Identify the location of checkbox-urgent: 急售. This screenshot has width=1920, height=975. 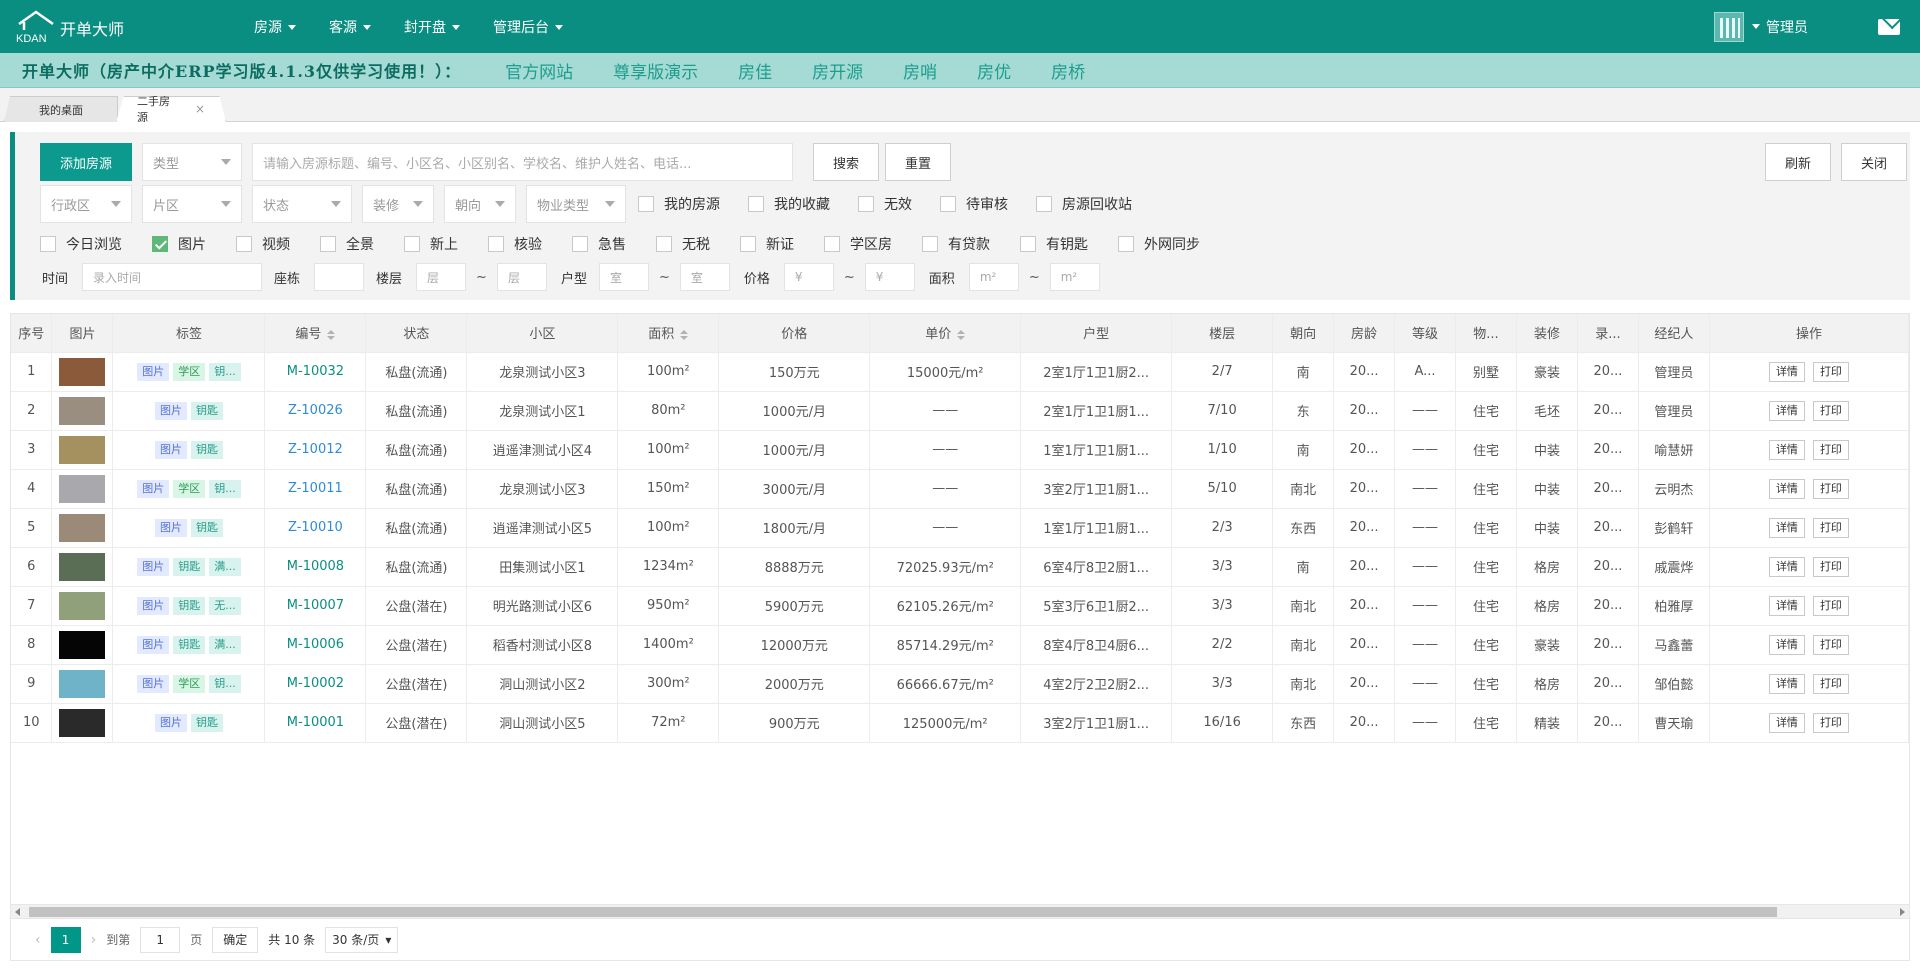
(599, 244).